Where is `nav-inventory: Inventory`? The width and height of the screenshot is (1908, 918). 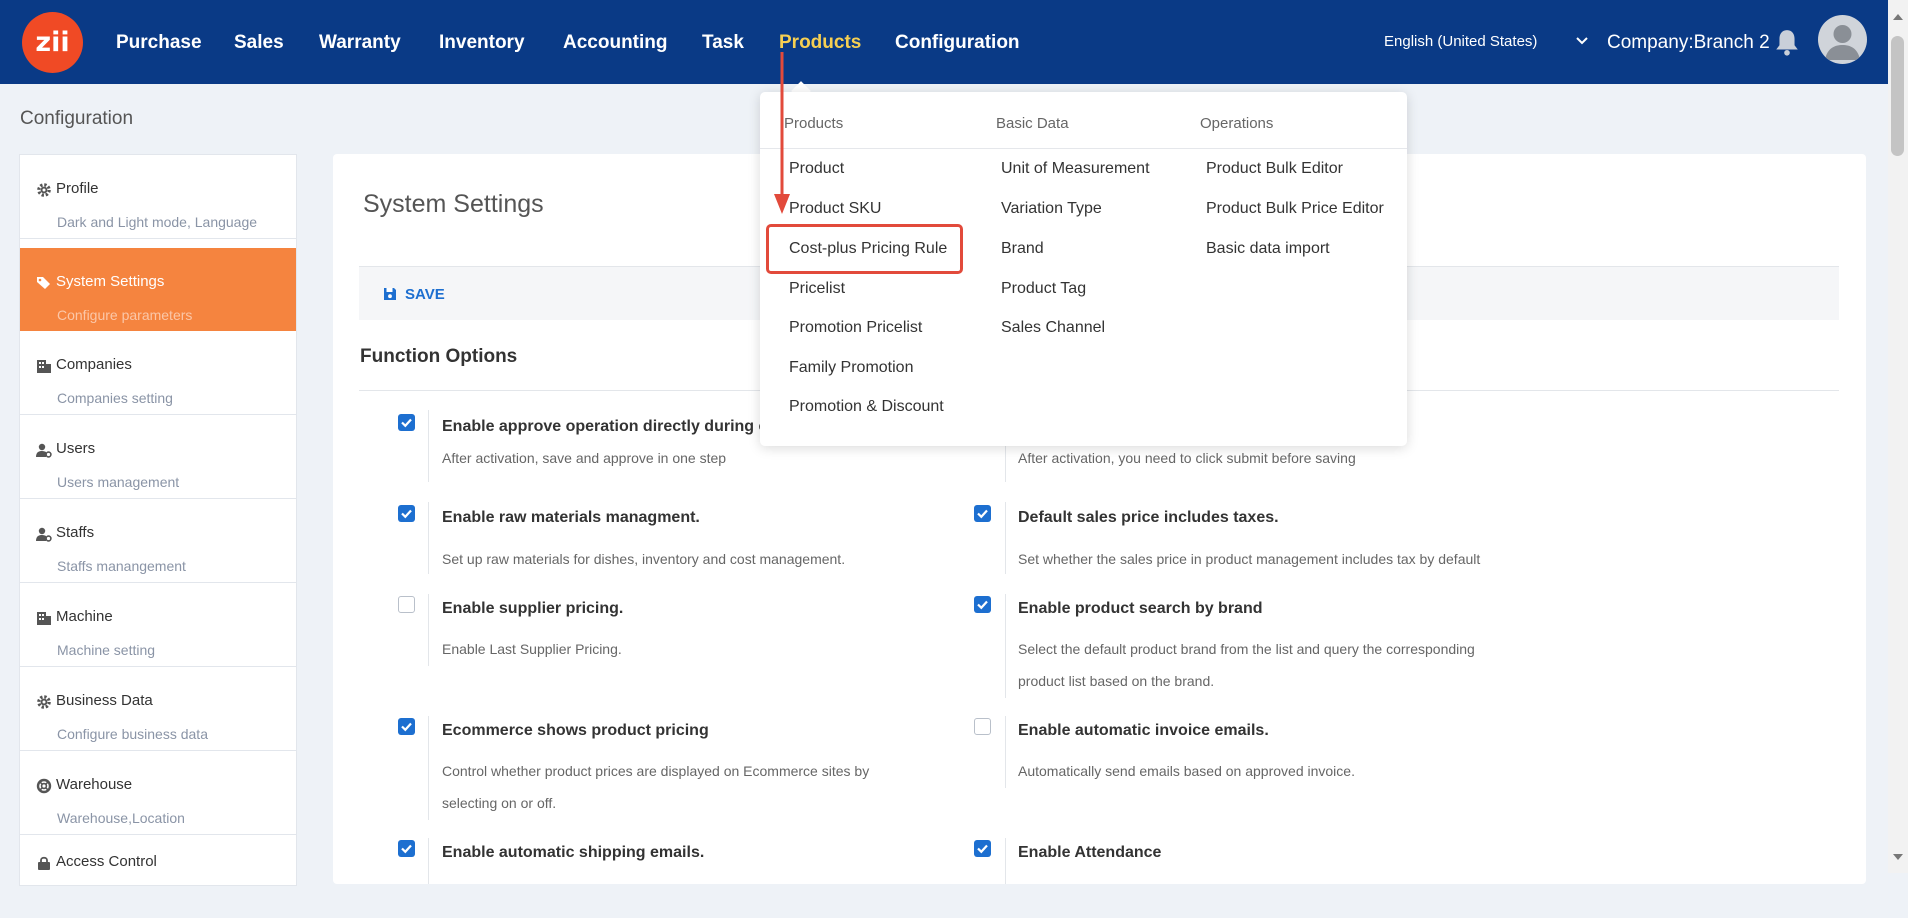
nav-inventory: Inventory is located at coordinates (482, 42).